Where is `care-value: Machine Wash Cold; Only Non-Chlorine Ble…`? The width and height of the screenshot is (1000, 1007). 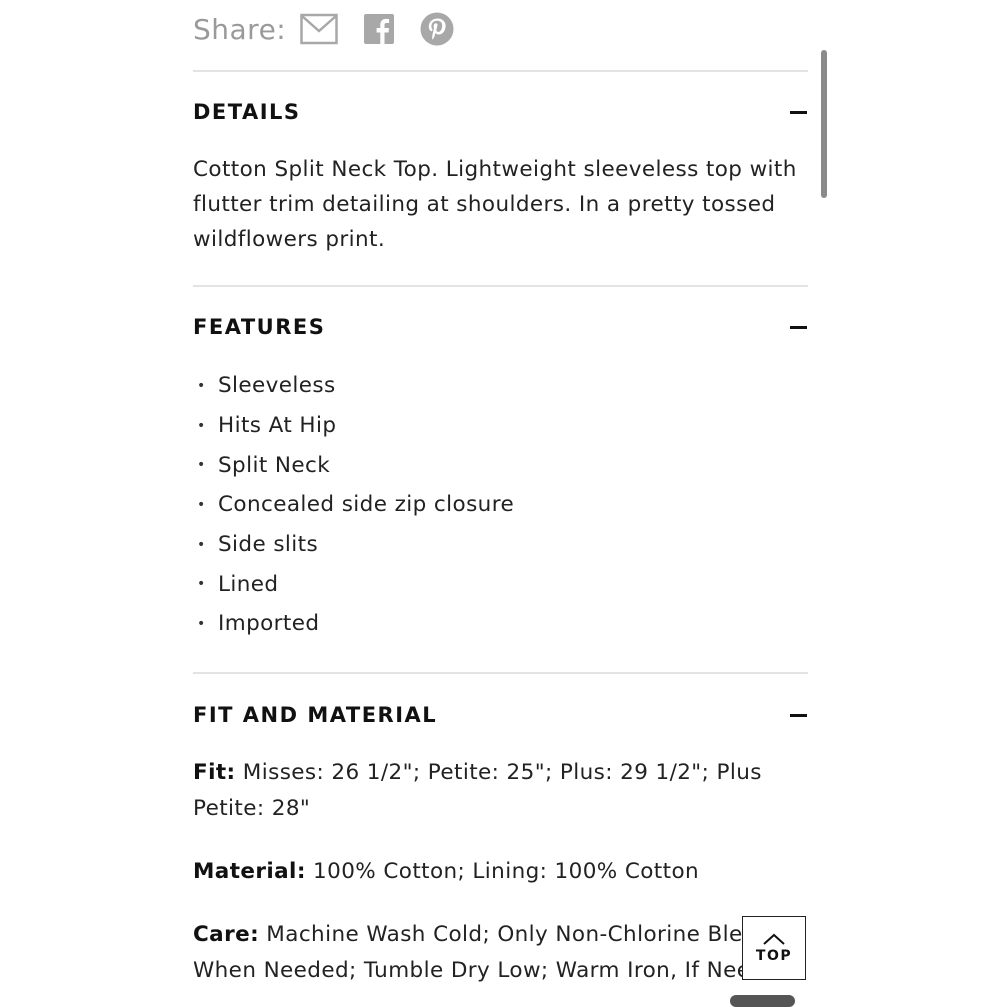
care-value: Machine Wash Cold; Only Non-Chlorine Ble… is located at coordinates (493, 952).